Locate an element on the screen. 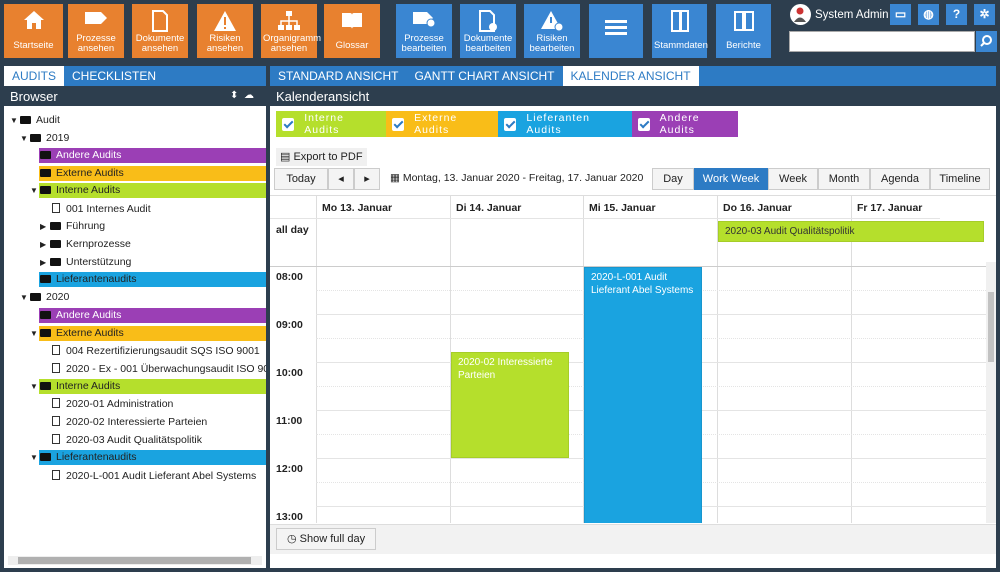 The height and width of the screenshot is (572, 1000). event-lieferant-abel-systems: 2020-L-001 Audit Lieferant Abel Systems is located at coordinates (643, 395).